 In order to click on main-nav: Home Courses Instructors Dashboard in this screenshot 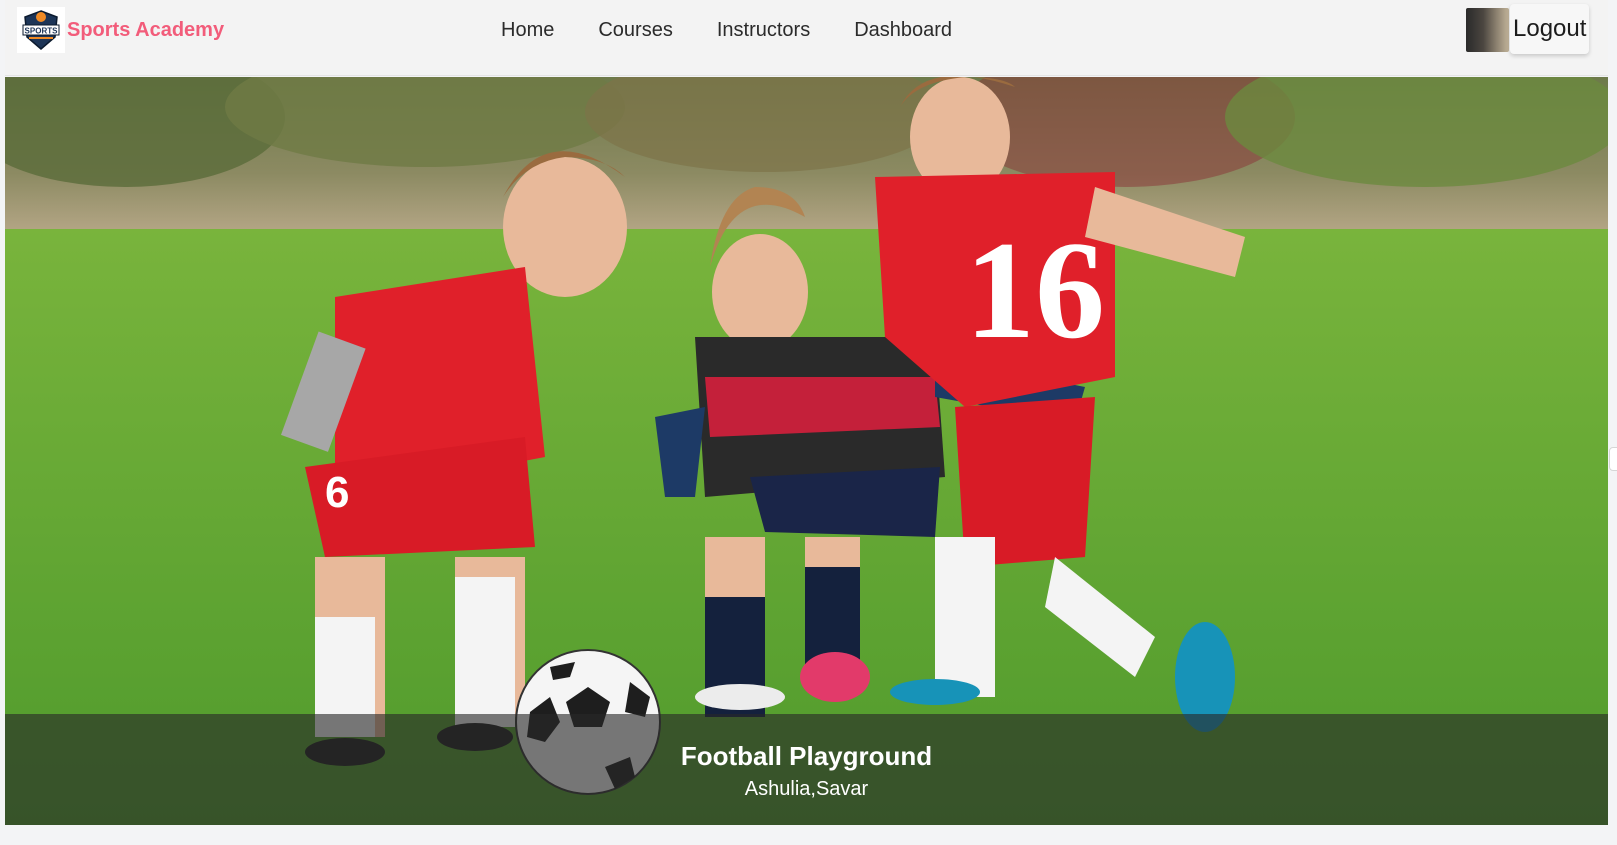, I will do `click(748, 30)`.